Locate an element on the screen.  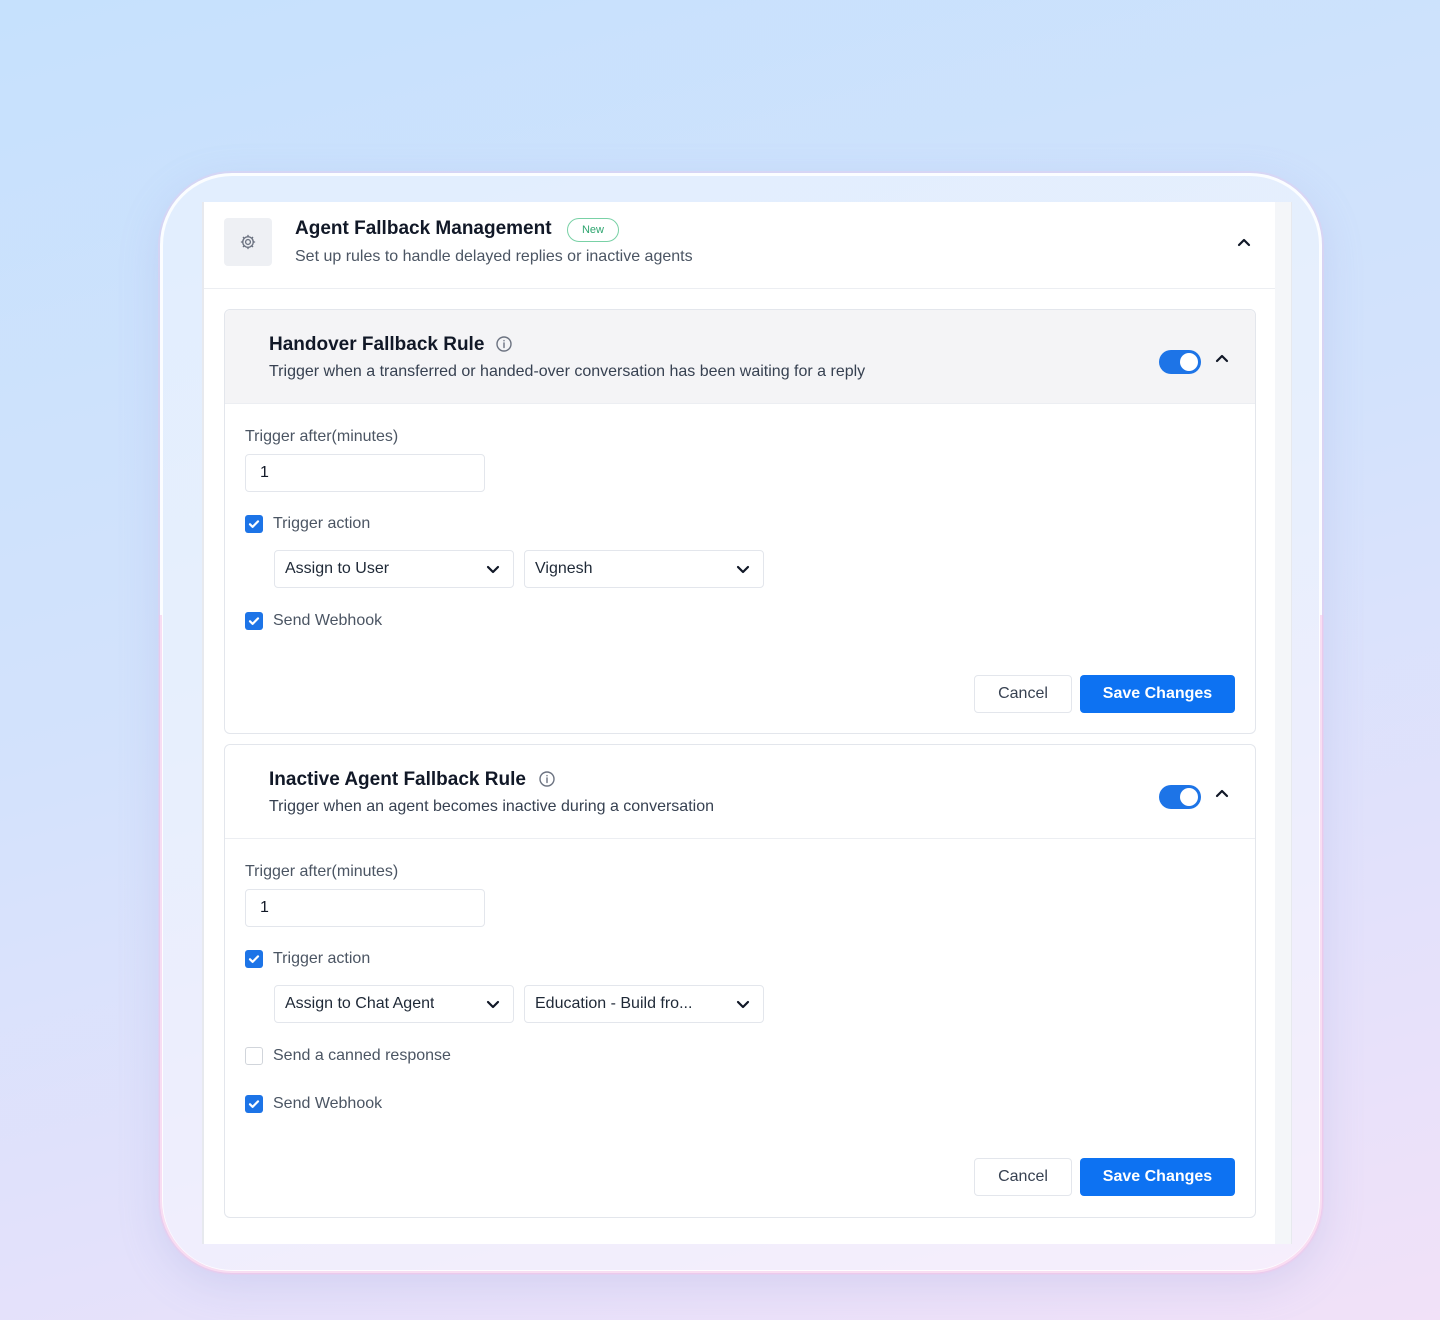
new-badge: New is located at coordinates (593, 230).